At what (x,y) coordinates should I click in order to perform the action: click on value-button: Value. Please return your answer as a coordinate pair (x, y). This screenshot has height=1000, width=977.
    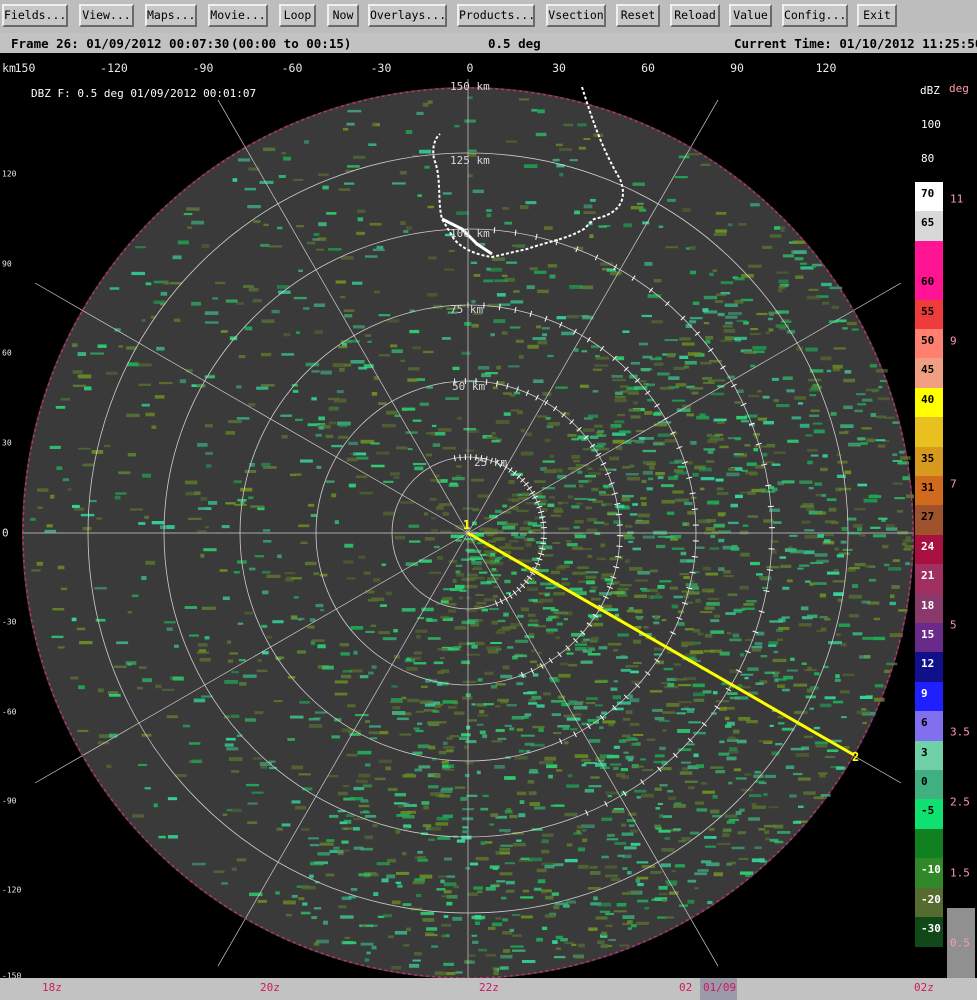
    Looking at the image, I should click on (750, 15).